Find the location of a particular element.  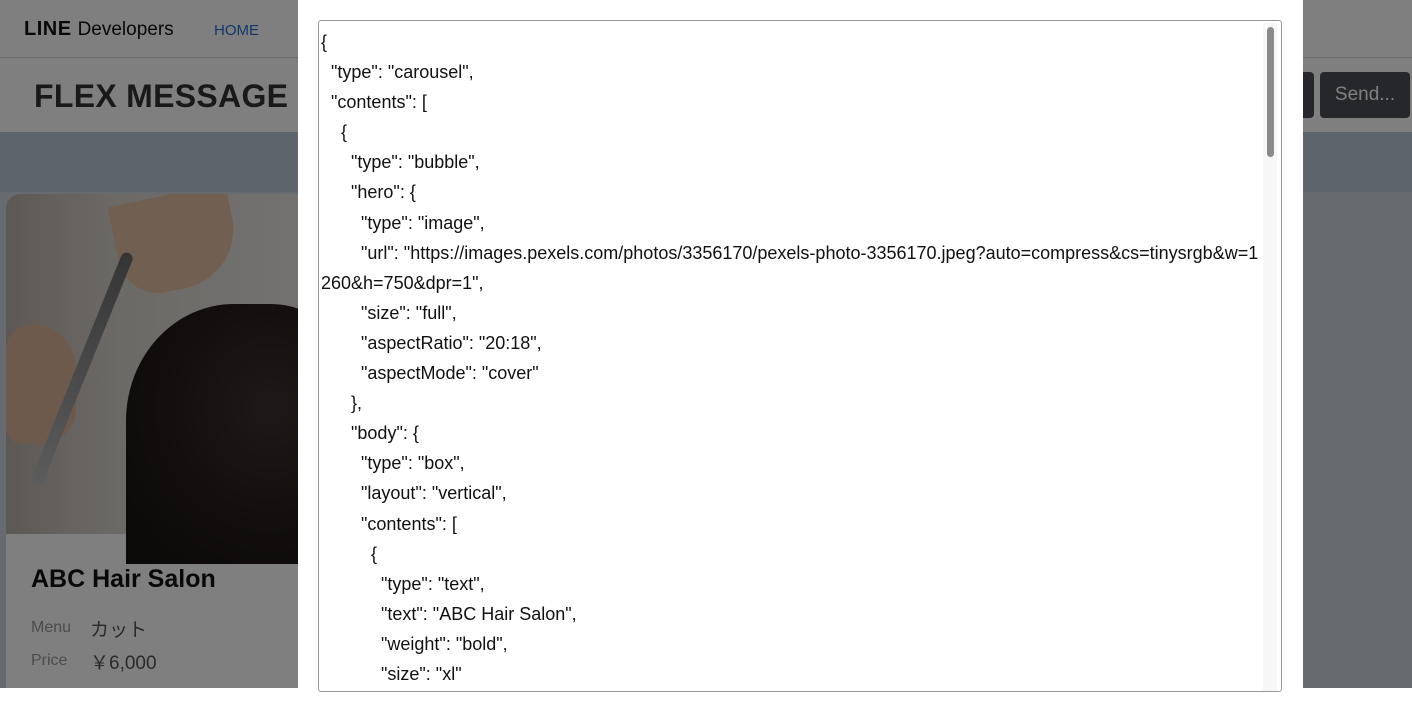

editor-scrollbar is located at coordinates (1270, 357).